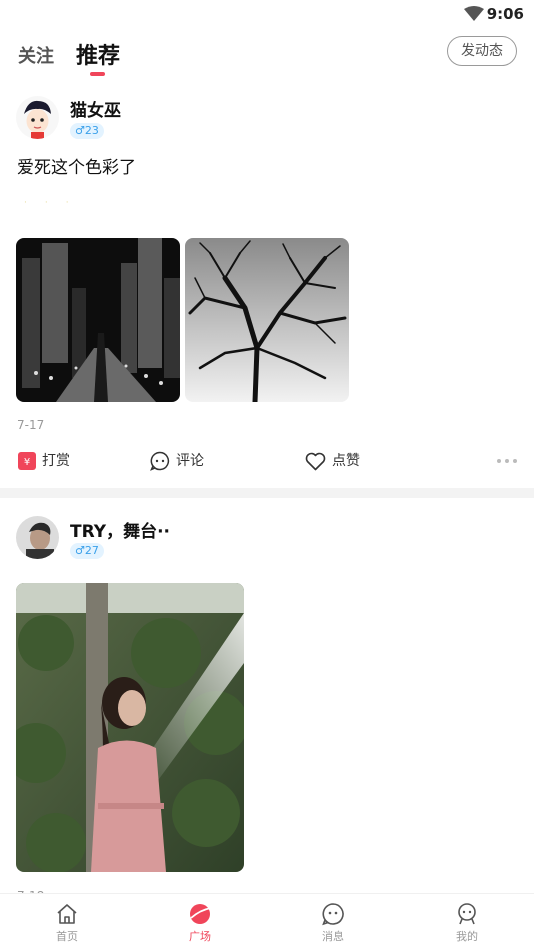 This screenshot has height=949, width=534. Describe the element at coordinates (507, 461) in the screenshot. I see `more-options-icon` at that location.